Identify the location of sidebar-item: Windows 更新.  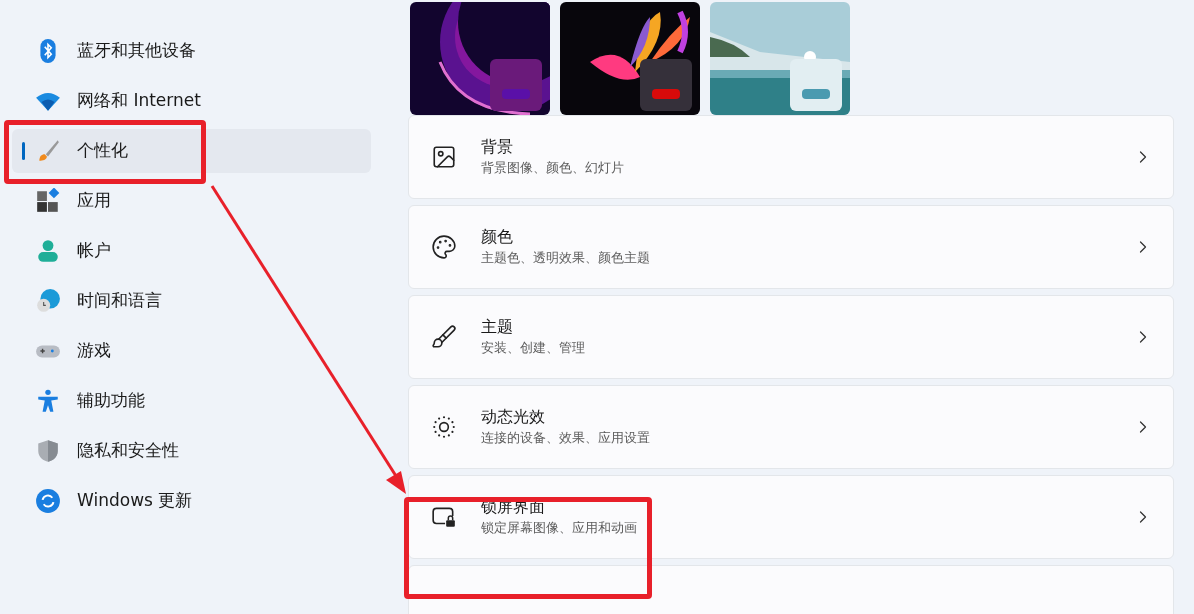
(191, 501).